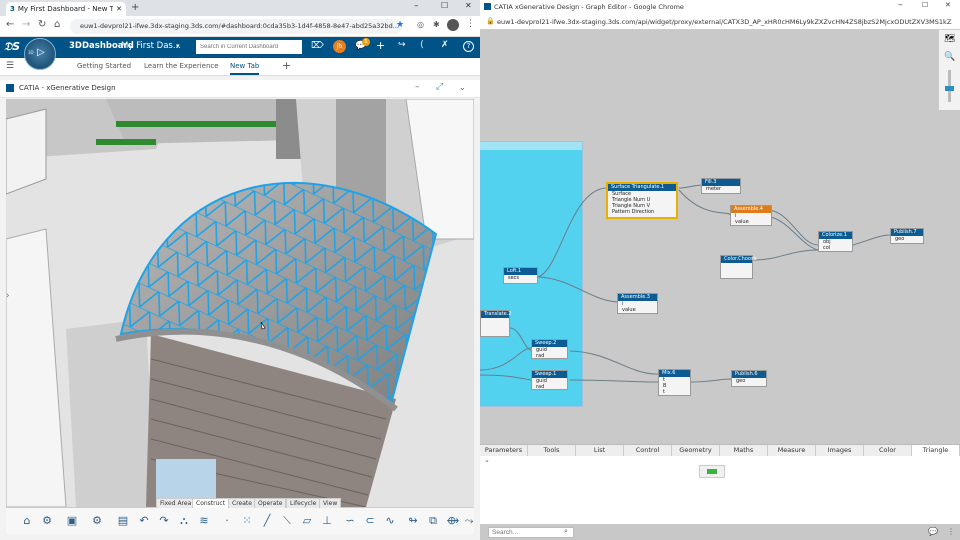 This screenshot has width=960, height=540. I want to click on home-view-icon: ⌂, so click(27, 521).